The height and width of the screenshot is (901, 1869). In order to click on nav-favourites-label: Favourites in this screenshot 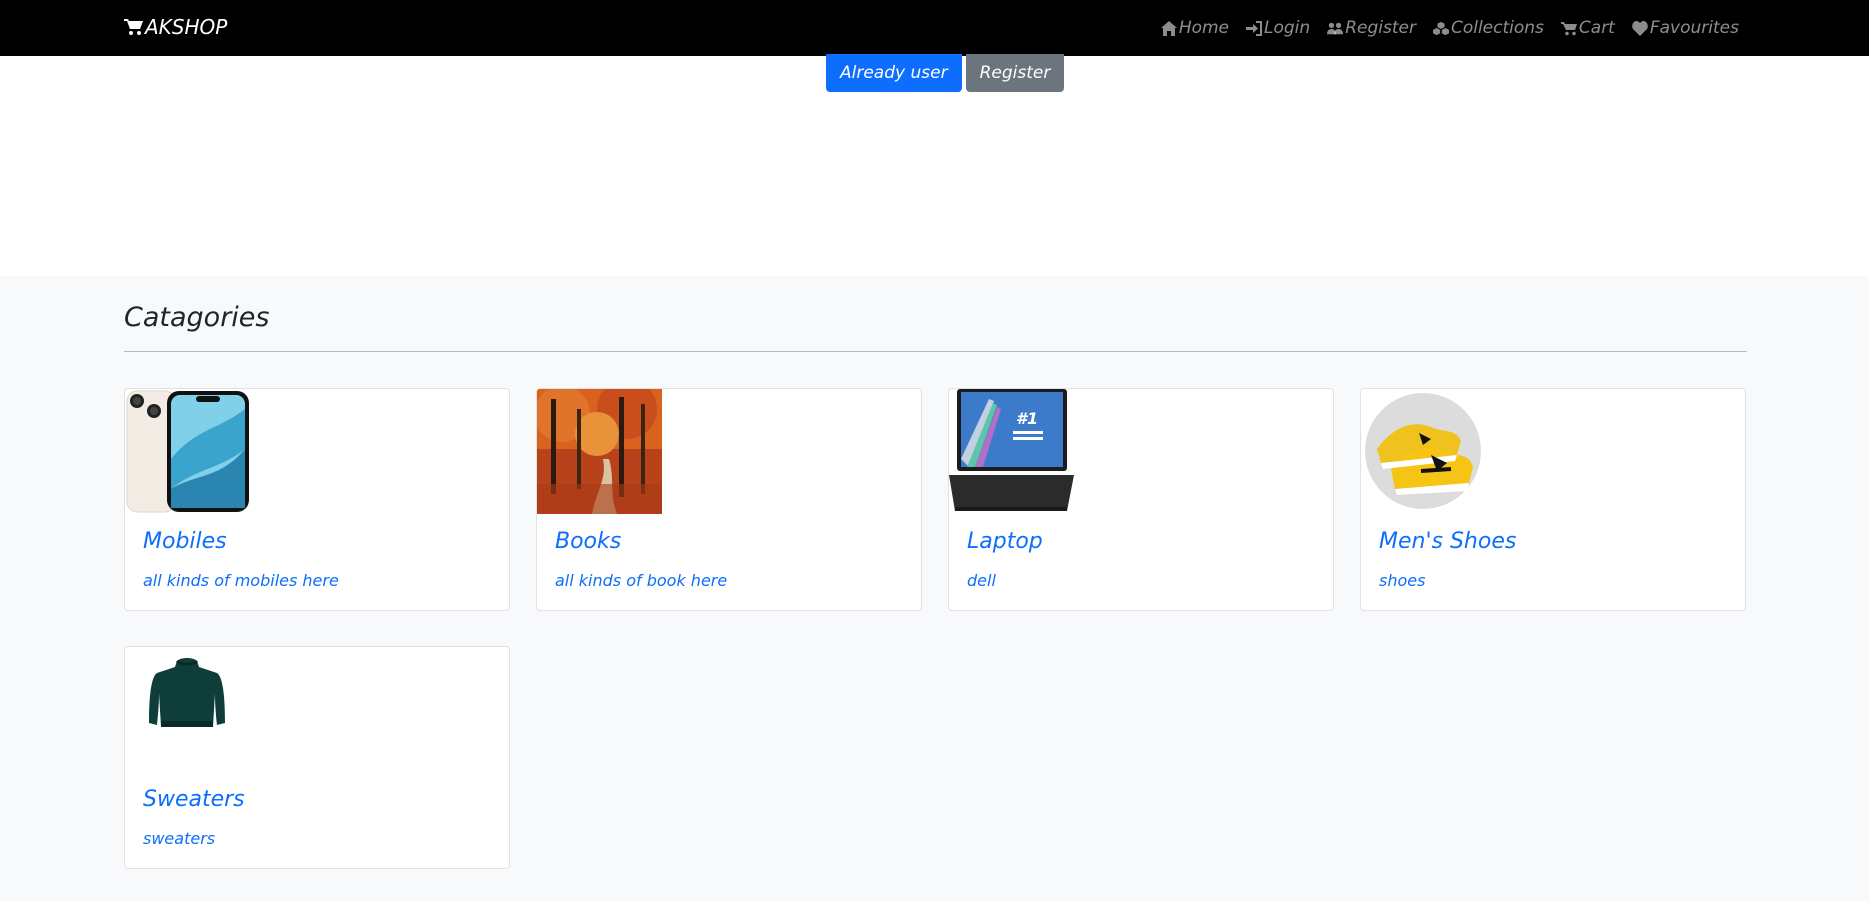, I will do `click(1694, 28)`.